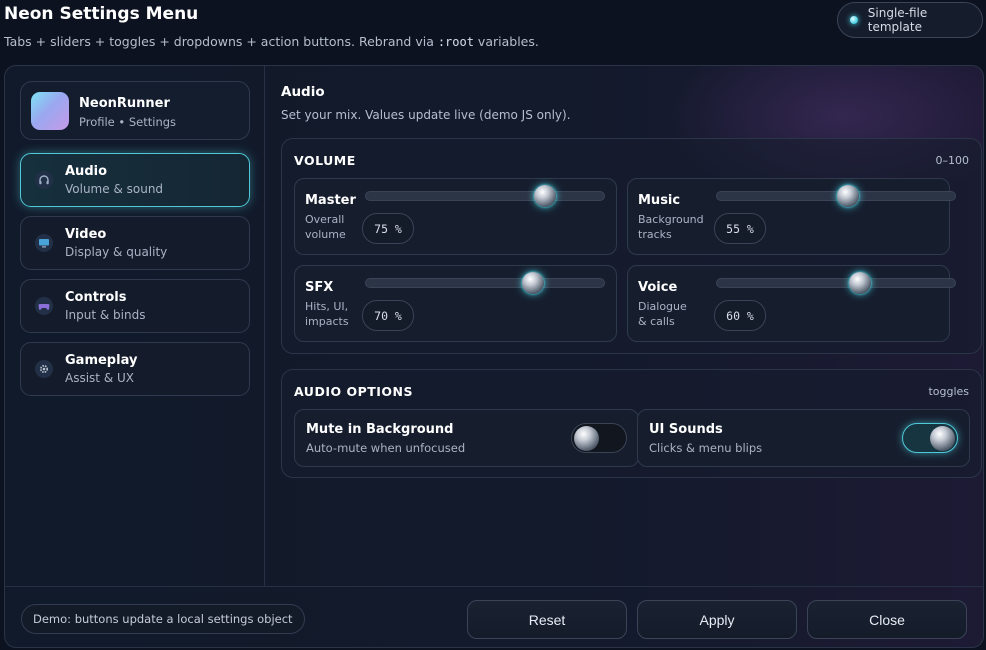 The height and width of the screenshot is (650, 986). What do you see at coordinates (44, 306) in the screenshot?
I see `gamepad-icon` at bounding box center [44, 306].